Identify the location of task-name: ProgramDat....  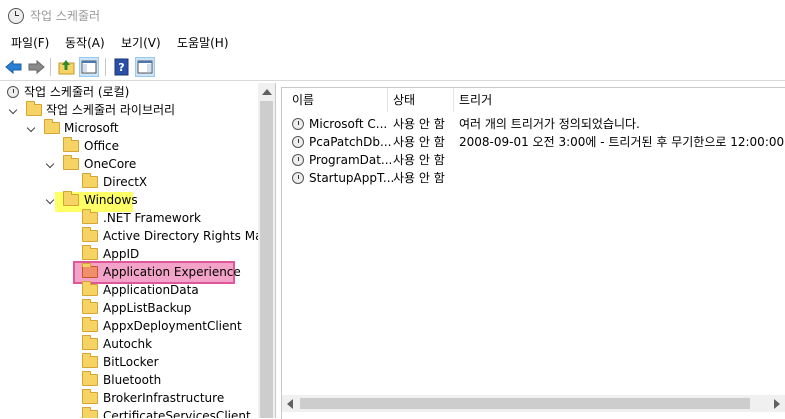
(351, 160).